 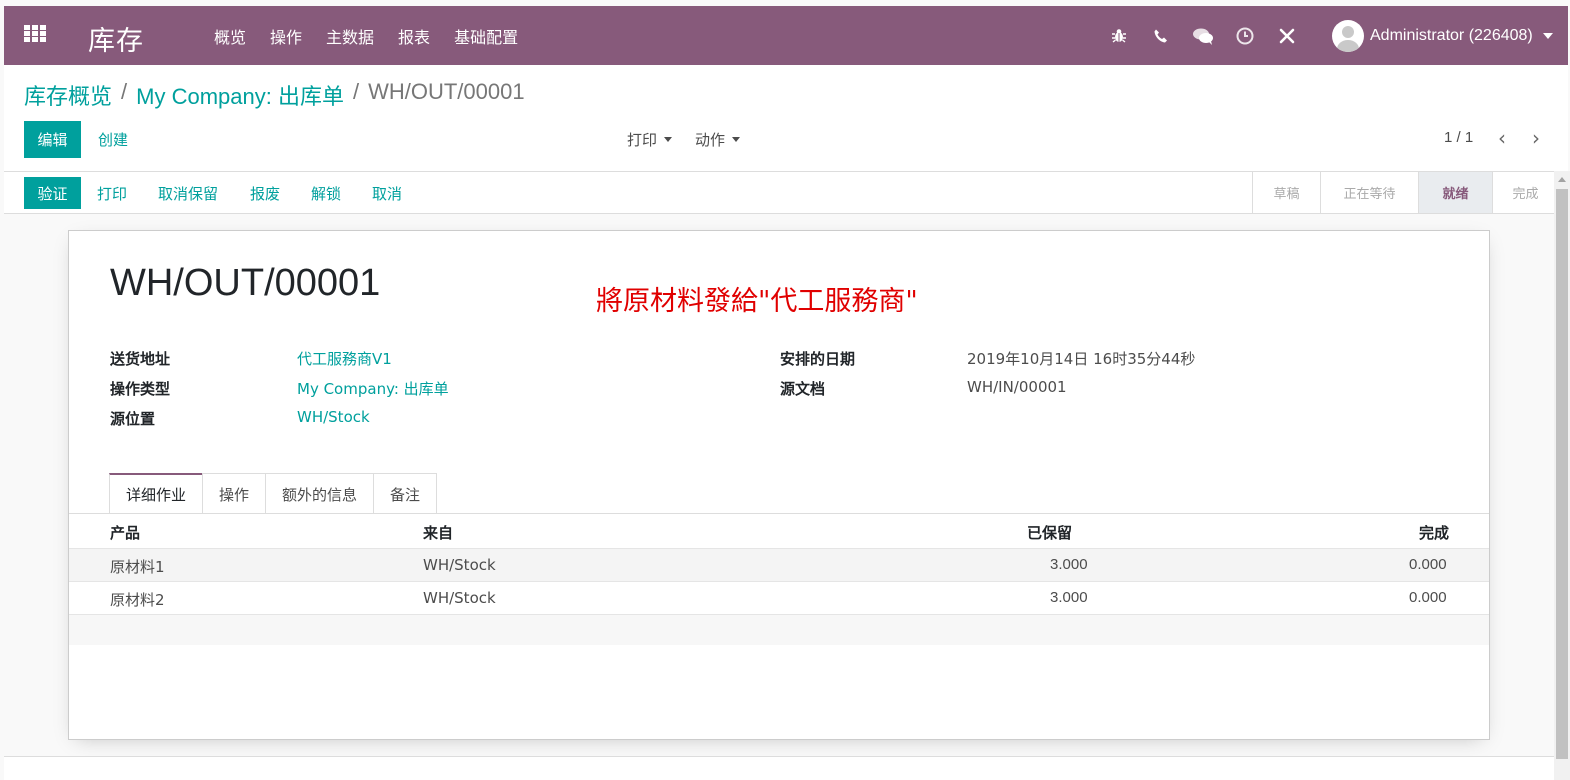 I want to click on tab-detailed-operations: 详细作业, so click(x=156, y=493).